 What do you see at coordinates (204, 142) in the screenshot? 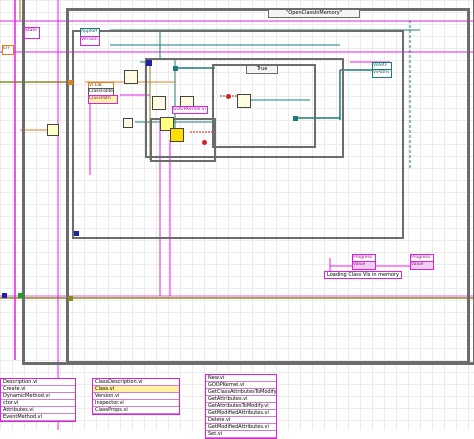
I see `stop-terminal` at bounding box center [204, 142].